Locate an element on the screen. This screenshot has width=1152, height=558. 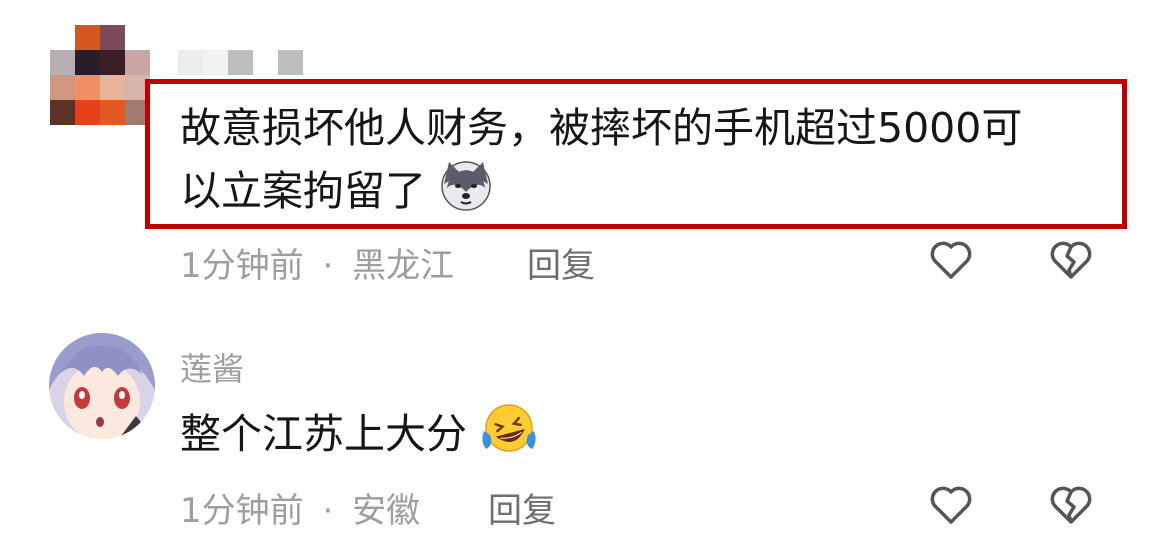
username-blurred is located at coordinates (240, 62).